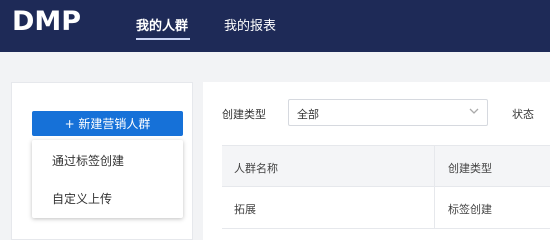 Image resolution: width=550 pixels, height=240 pixels. Describe the element at coordinates (250, 24) in the screenshot. I see `nav-tab-my-reports: 我的报表` at that location.